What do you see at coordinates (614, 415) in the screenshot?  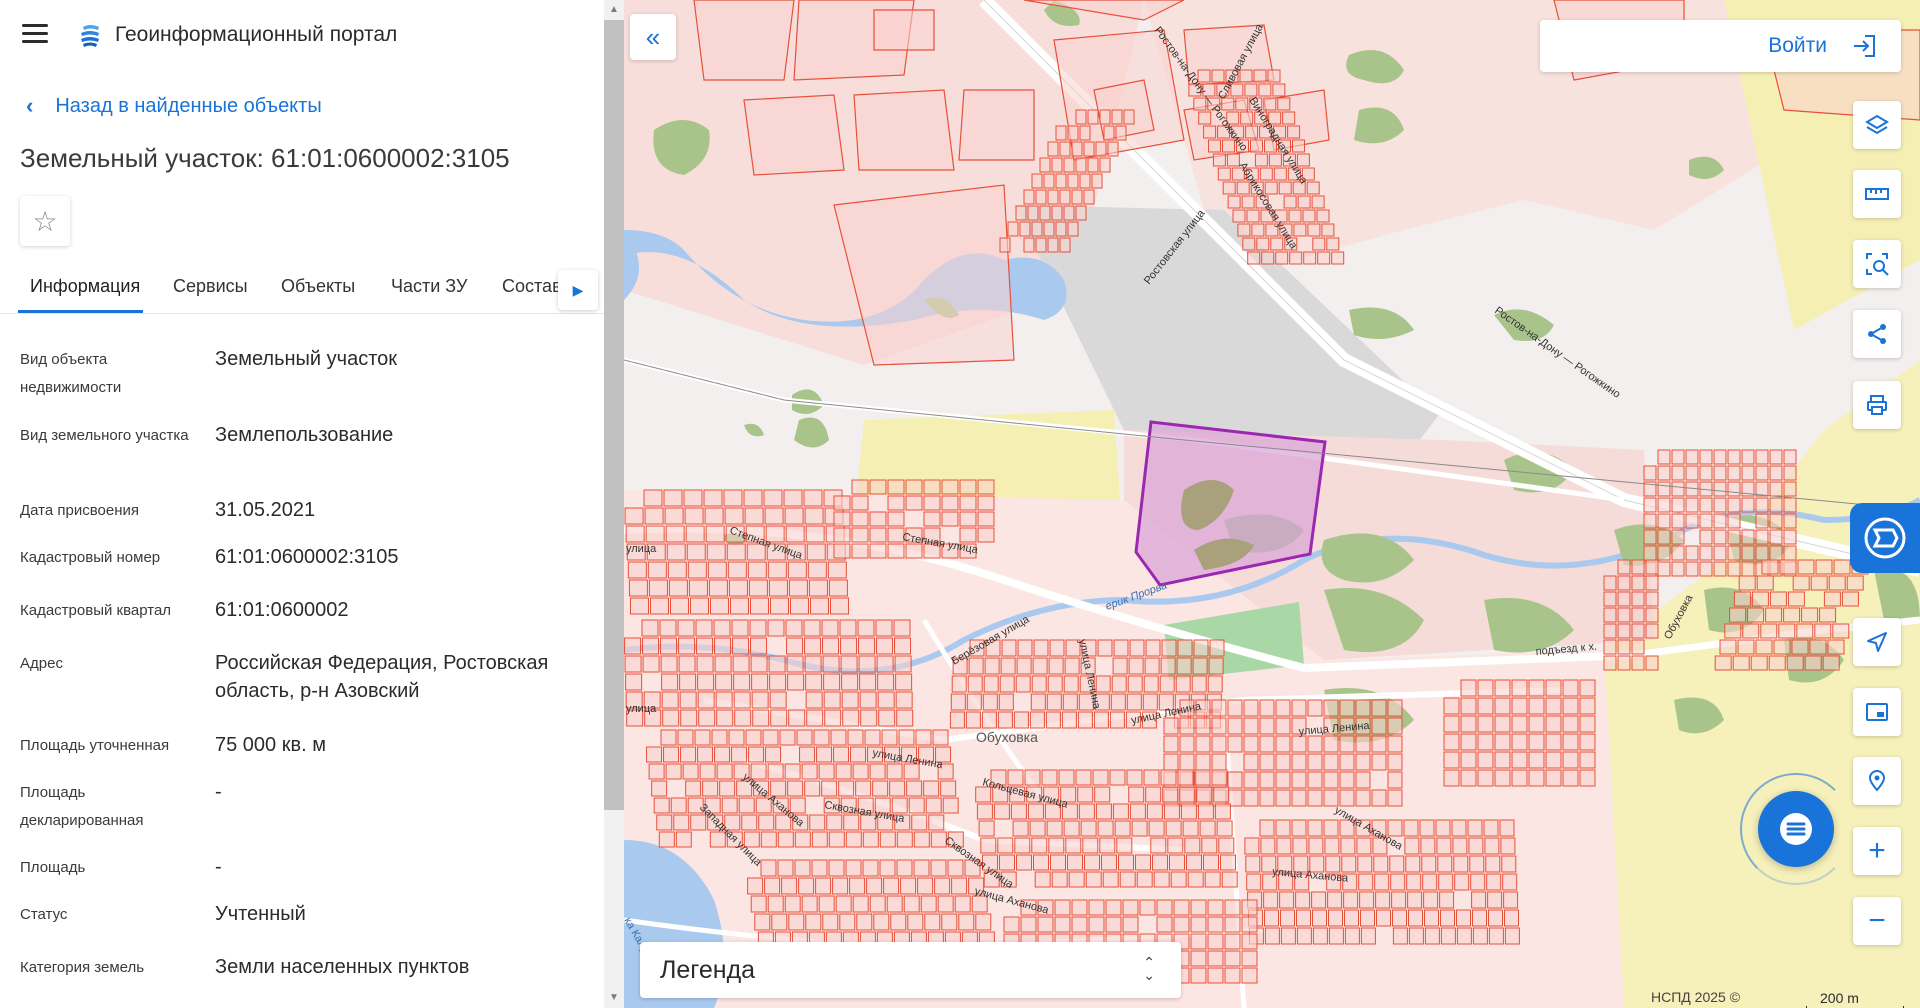 I see `panel-scrollbar-thumb` at bounding box center [614, 415].